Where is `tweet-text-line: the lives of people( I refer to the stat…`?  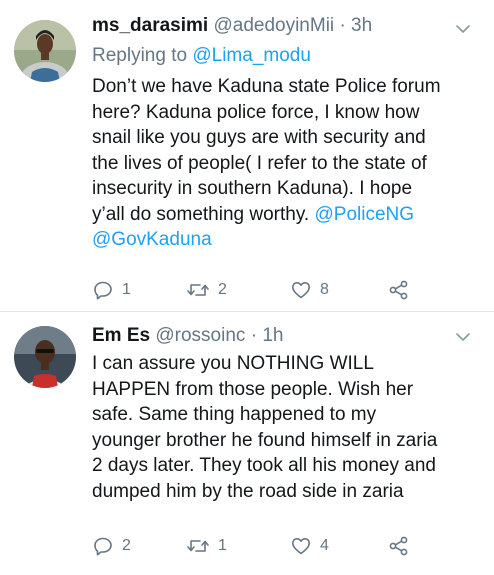 tweet-text-line: the lives of people( I refer to the stat… is located at coordinates (259, 163).